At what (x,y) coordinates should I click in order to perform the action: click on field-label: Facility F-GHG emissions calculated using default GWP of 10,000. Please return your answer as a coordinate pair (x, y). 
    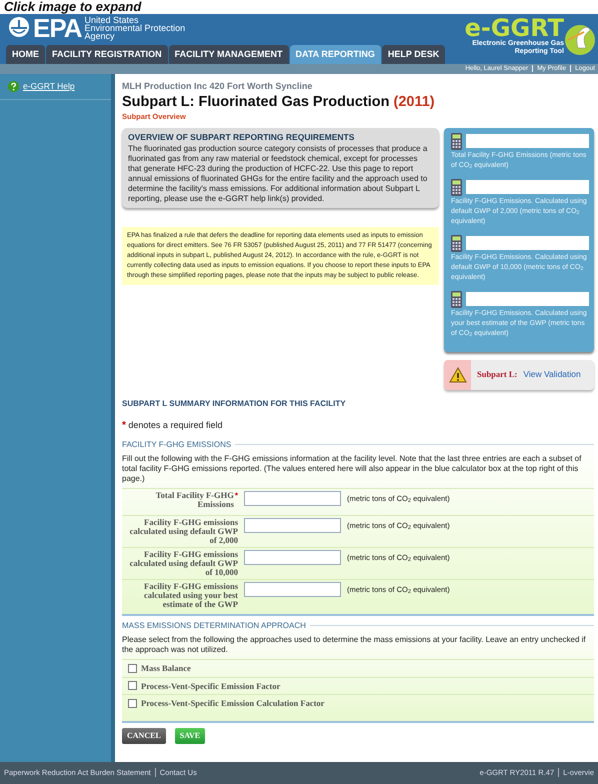
    Looking at the image, I should click on (183, 563).